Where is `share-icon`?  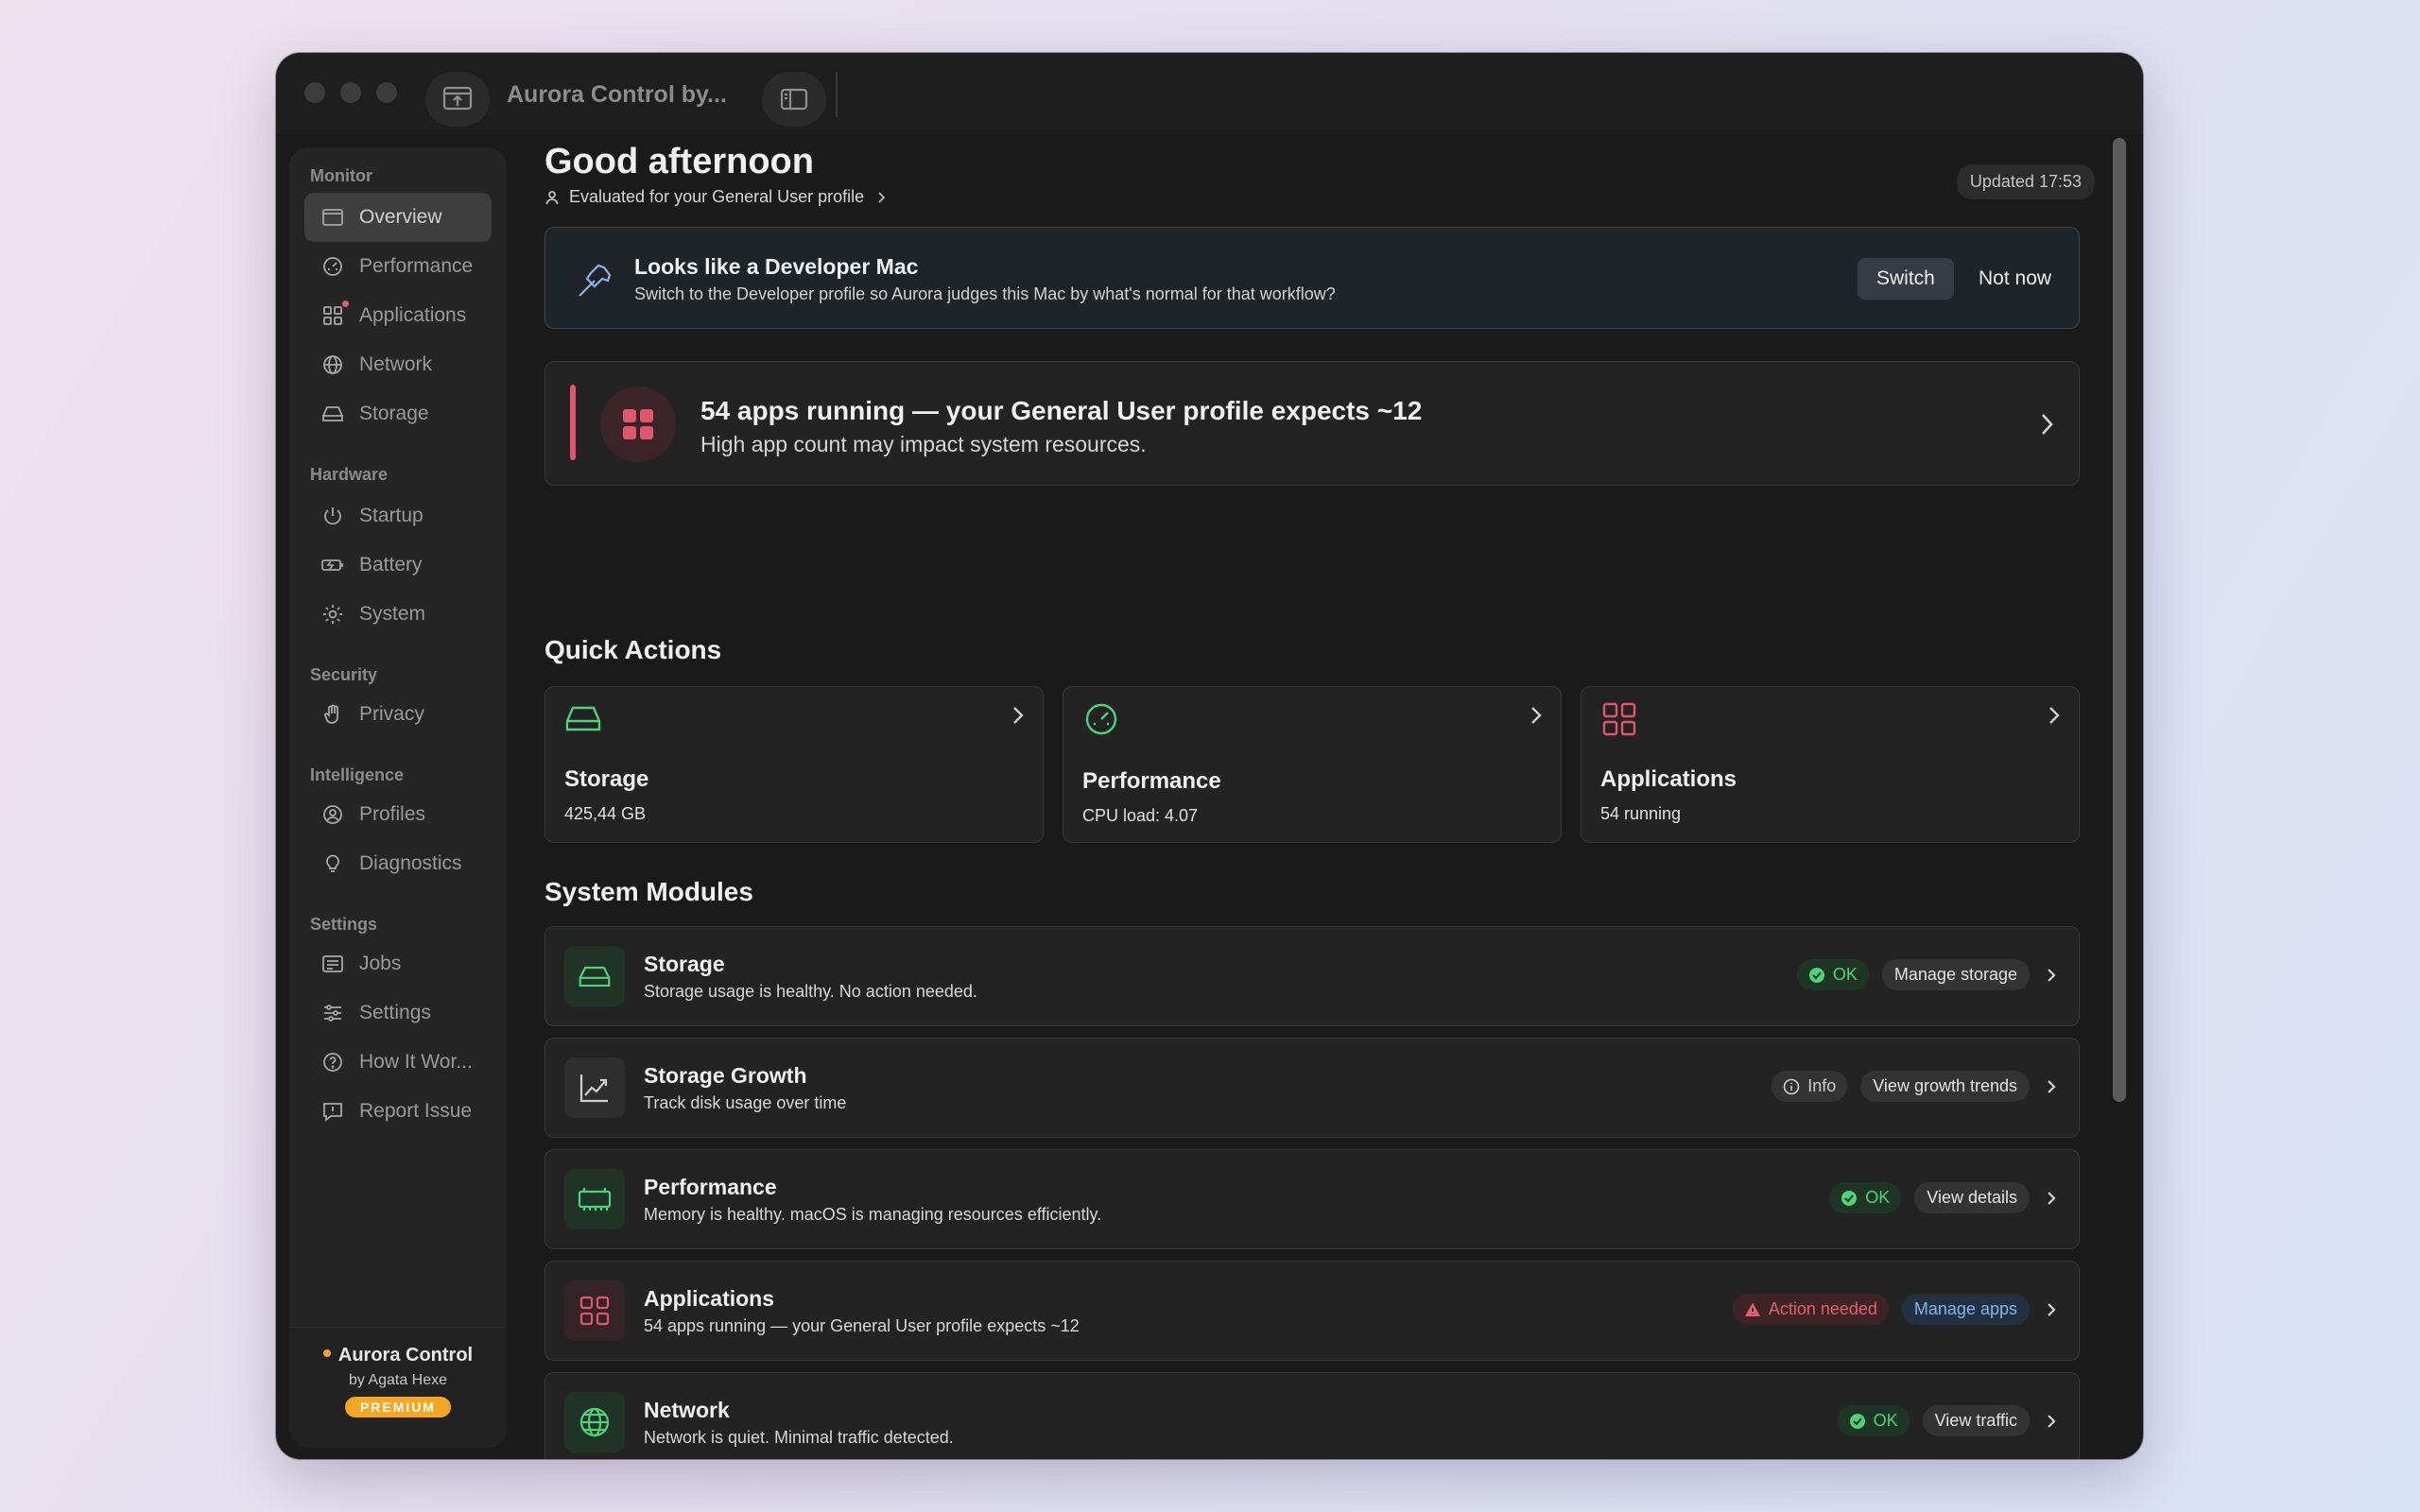
share-icon is located at coordinates (457, 98).